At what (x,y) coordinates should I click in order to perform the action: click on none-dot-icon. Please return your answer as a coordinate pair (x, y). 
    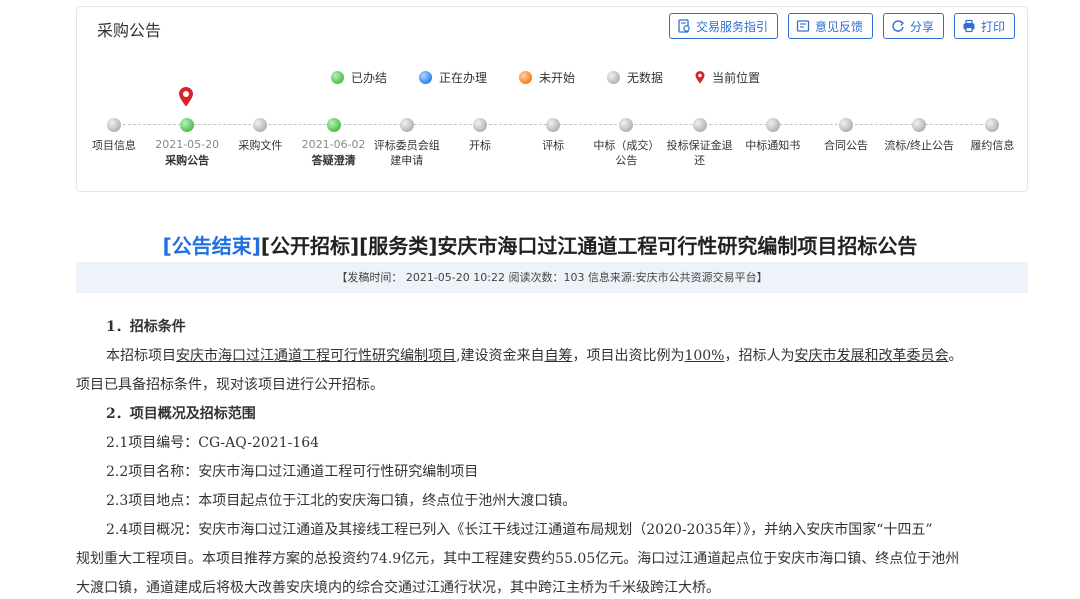
    Looking at the image, I should click on (614, 77).